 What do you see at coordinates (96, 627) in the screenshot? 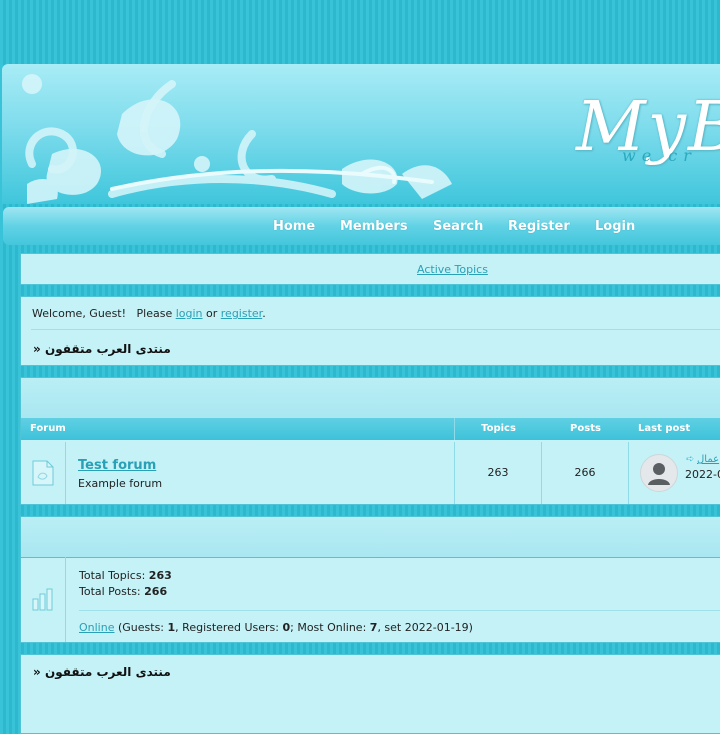
I see `online-users-link: Online` at bounding box center [96, 627].